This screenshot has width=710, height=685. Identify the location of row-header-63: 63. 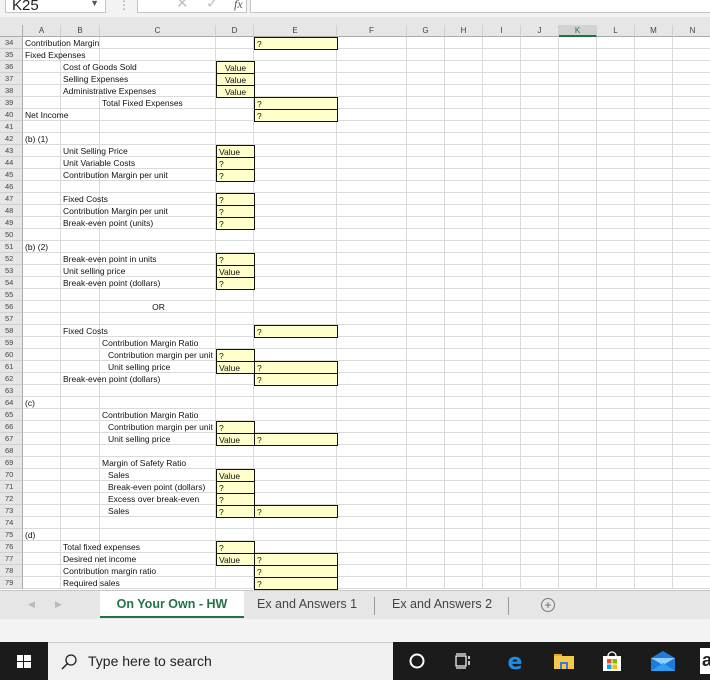
(11, 391).